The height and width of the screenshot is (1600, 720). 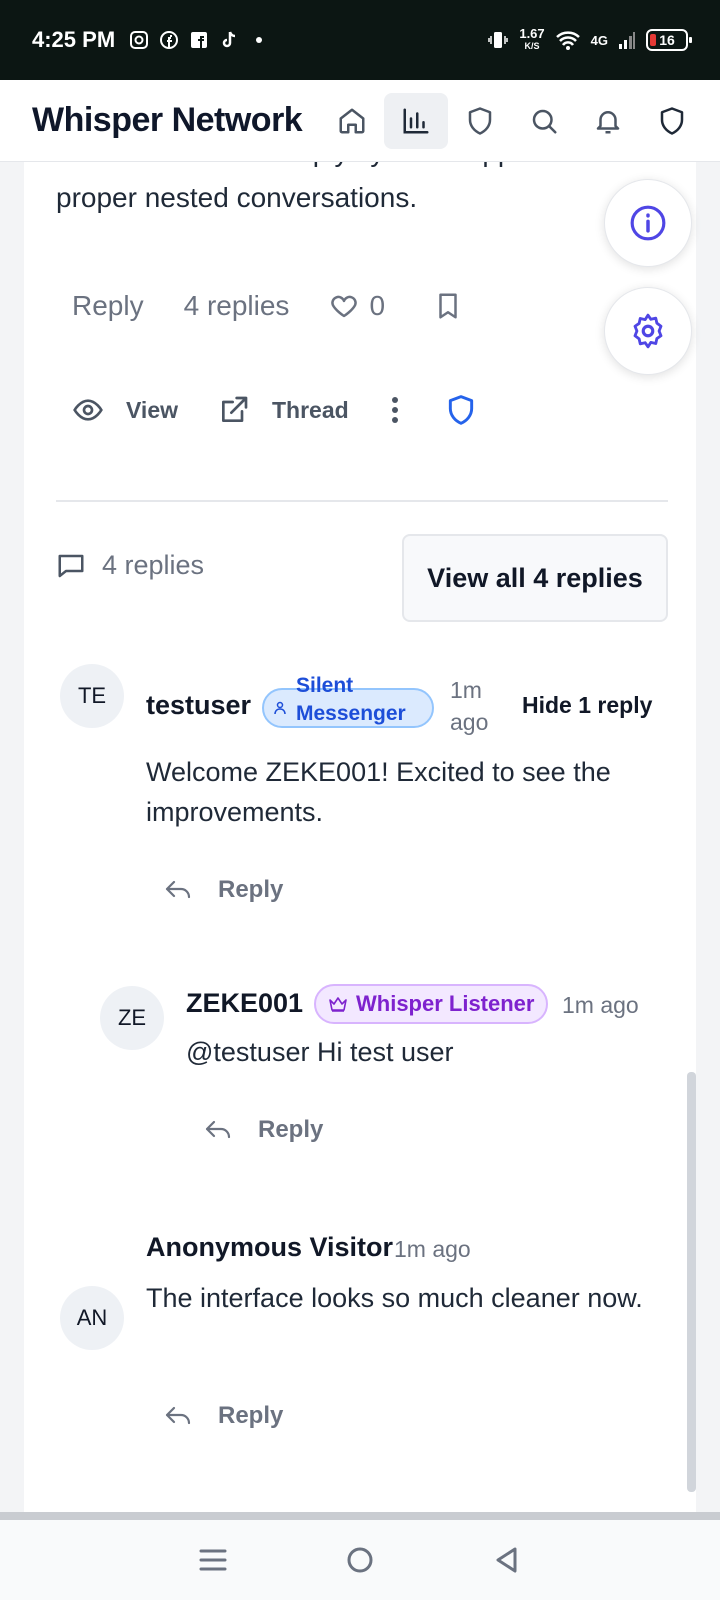 I want to click on facebook-icon, so click(x=199, y=40).